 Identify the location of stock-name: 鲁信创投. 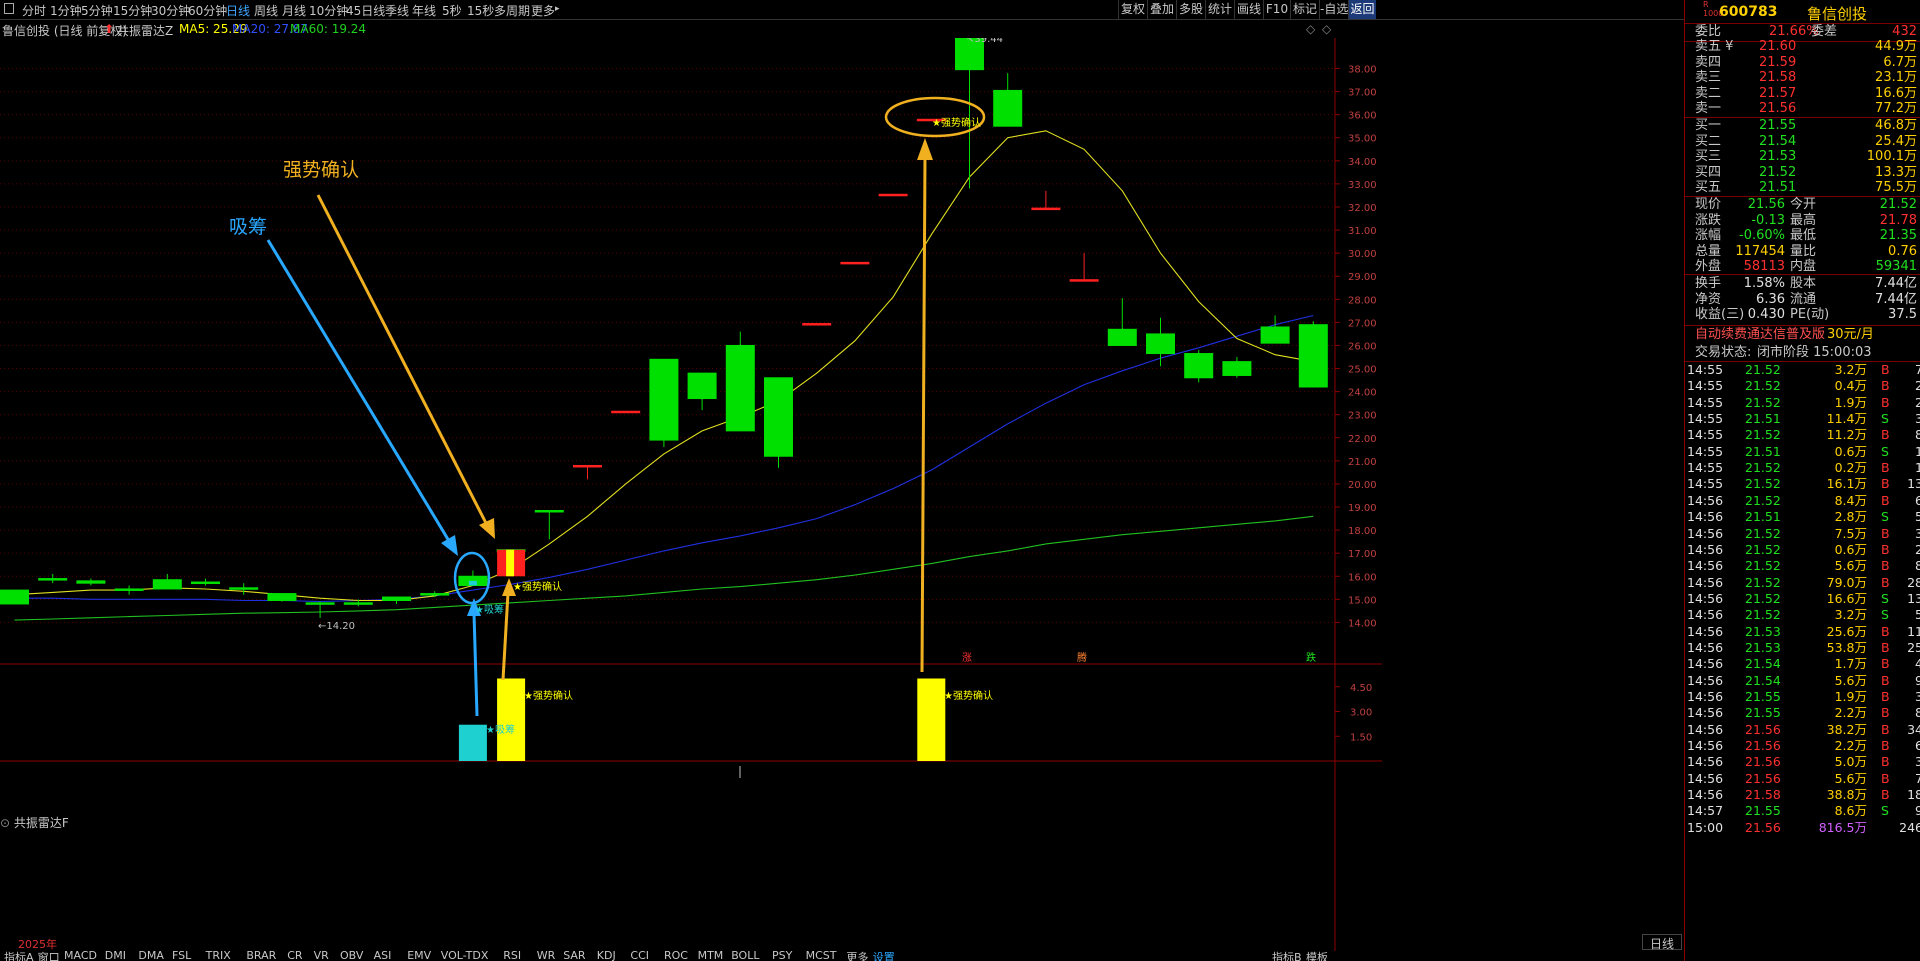
(1837, 13).